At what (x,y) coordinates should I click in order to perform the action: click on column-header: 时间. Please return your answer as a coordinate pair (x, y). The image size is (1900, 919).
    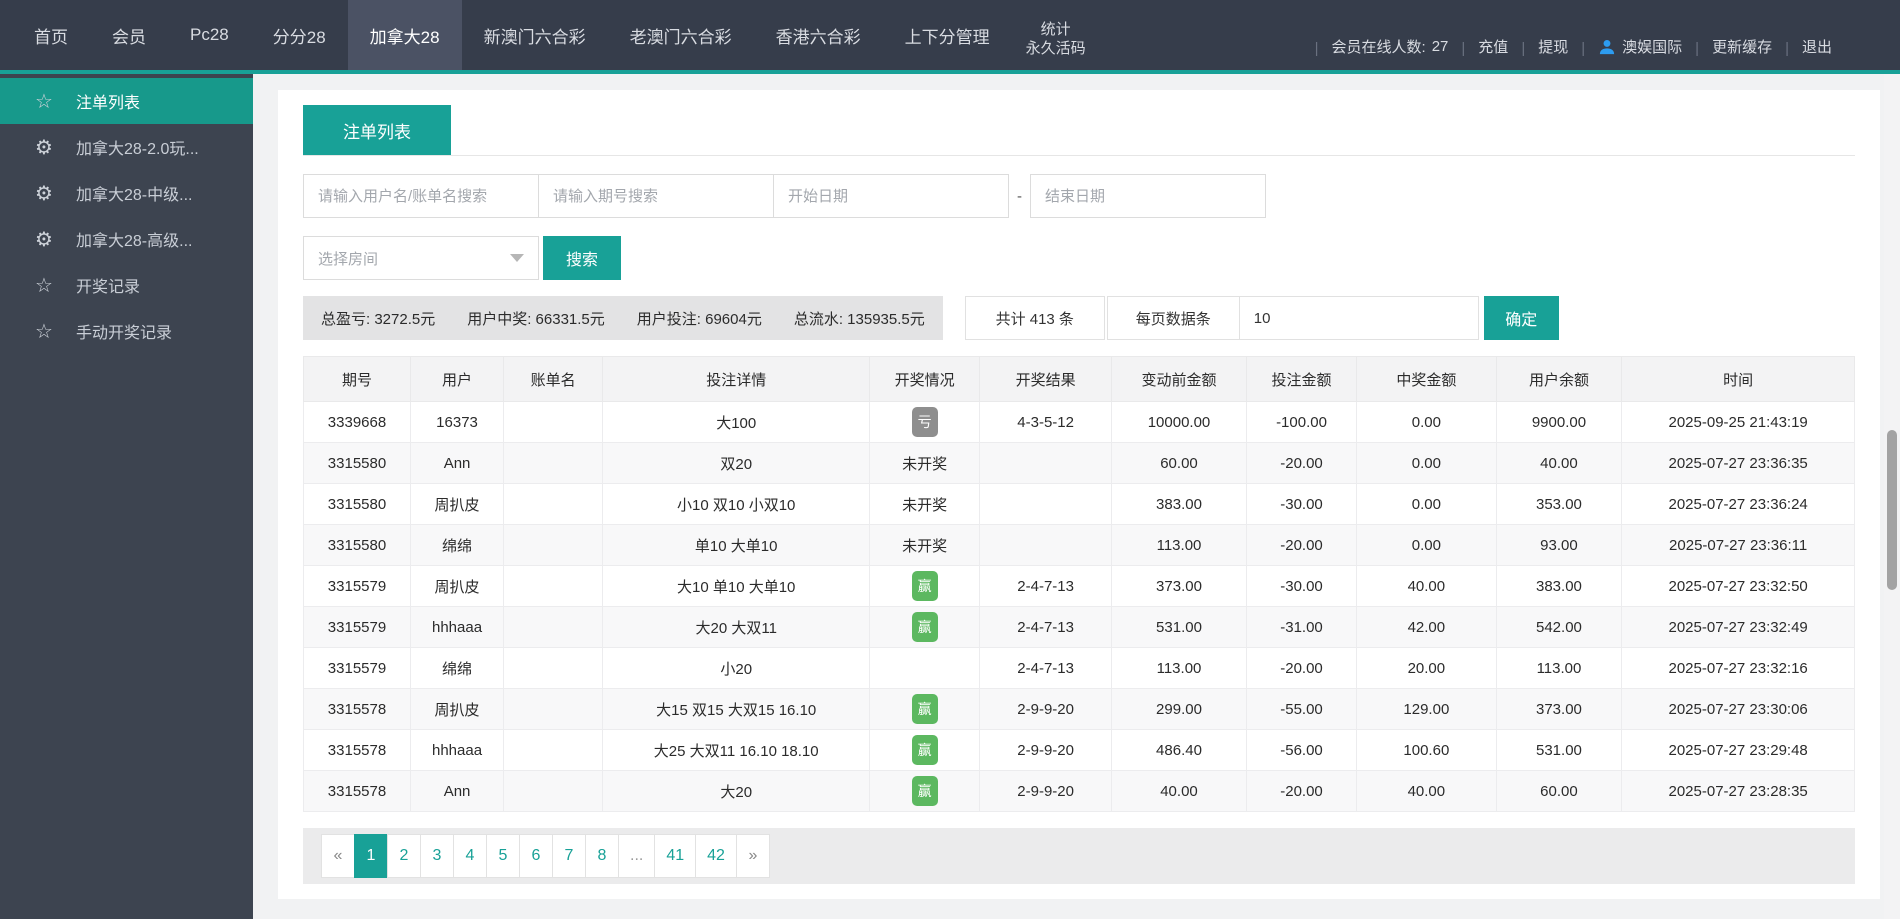
    Looking at the image, I should click on (1738, 379).